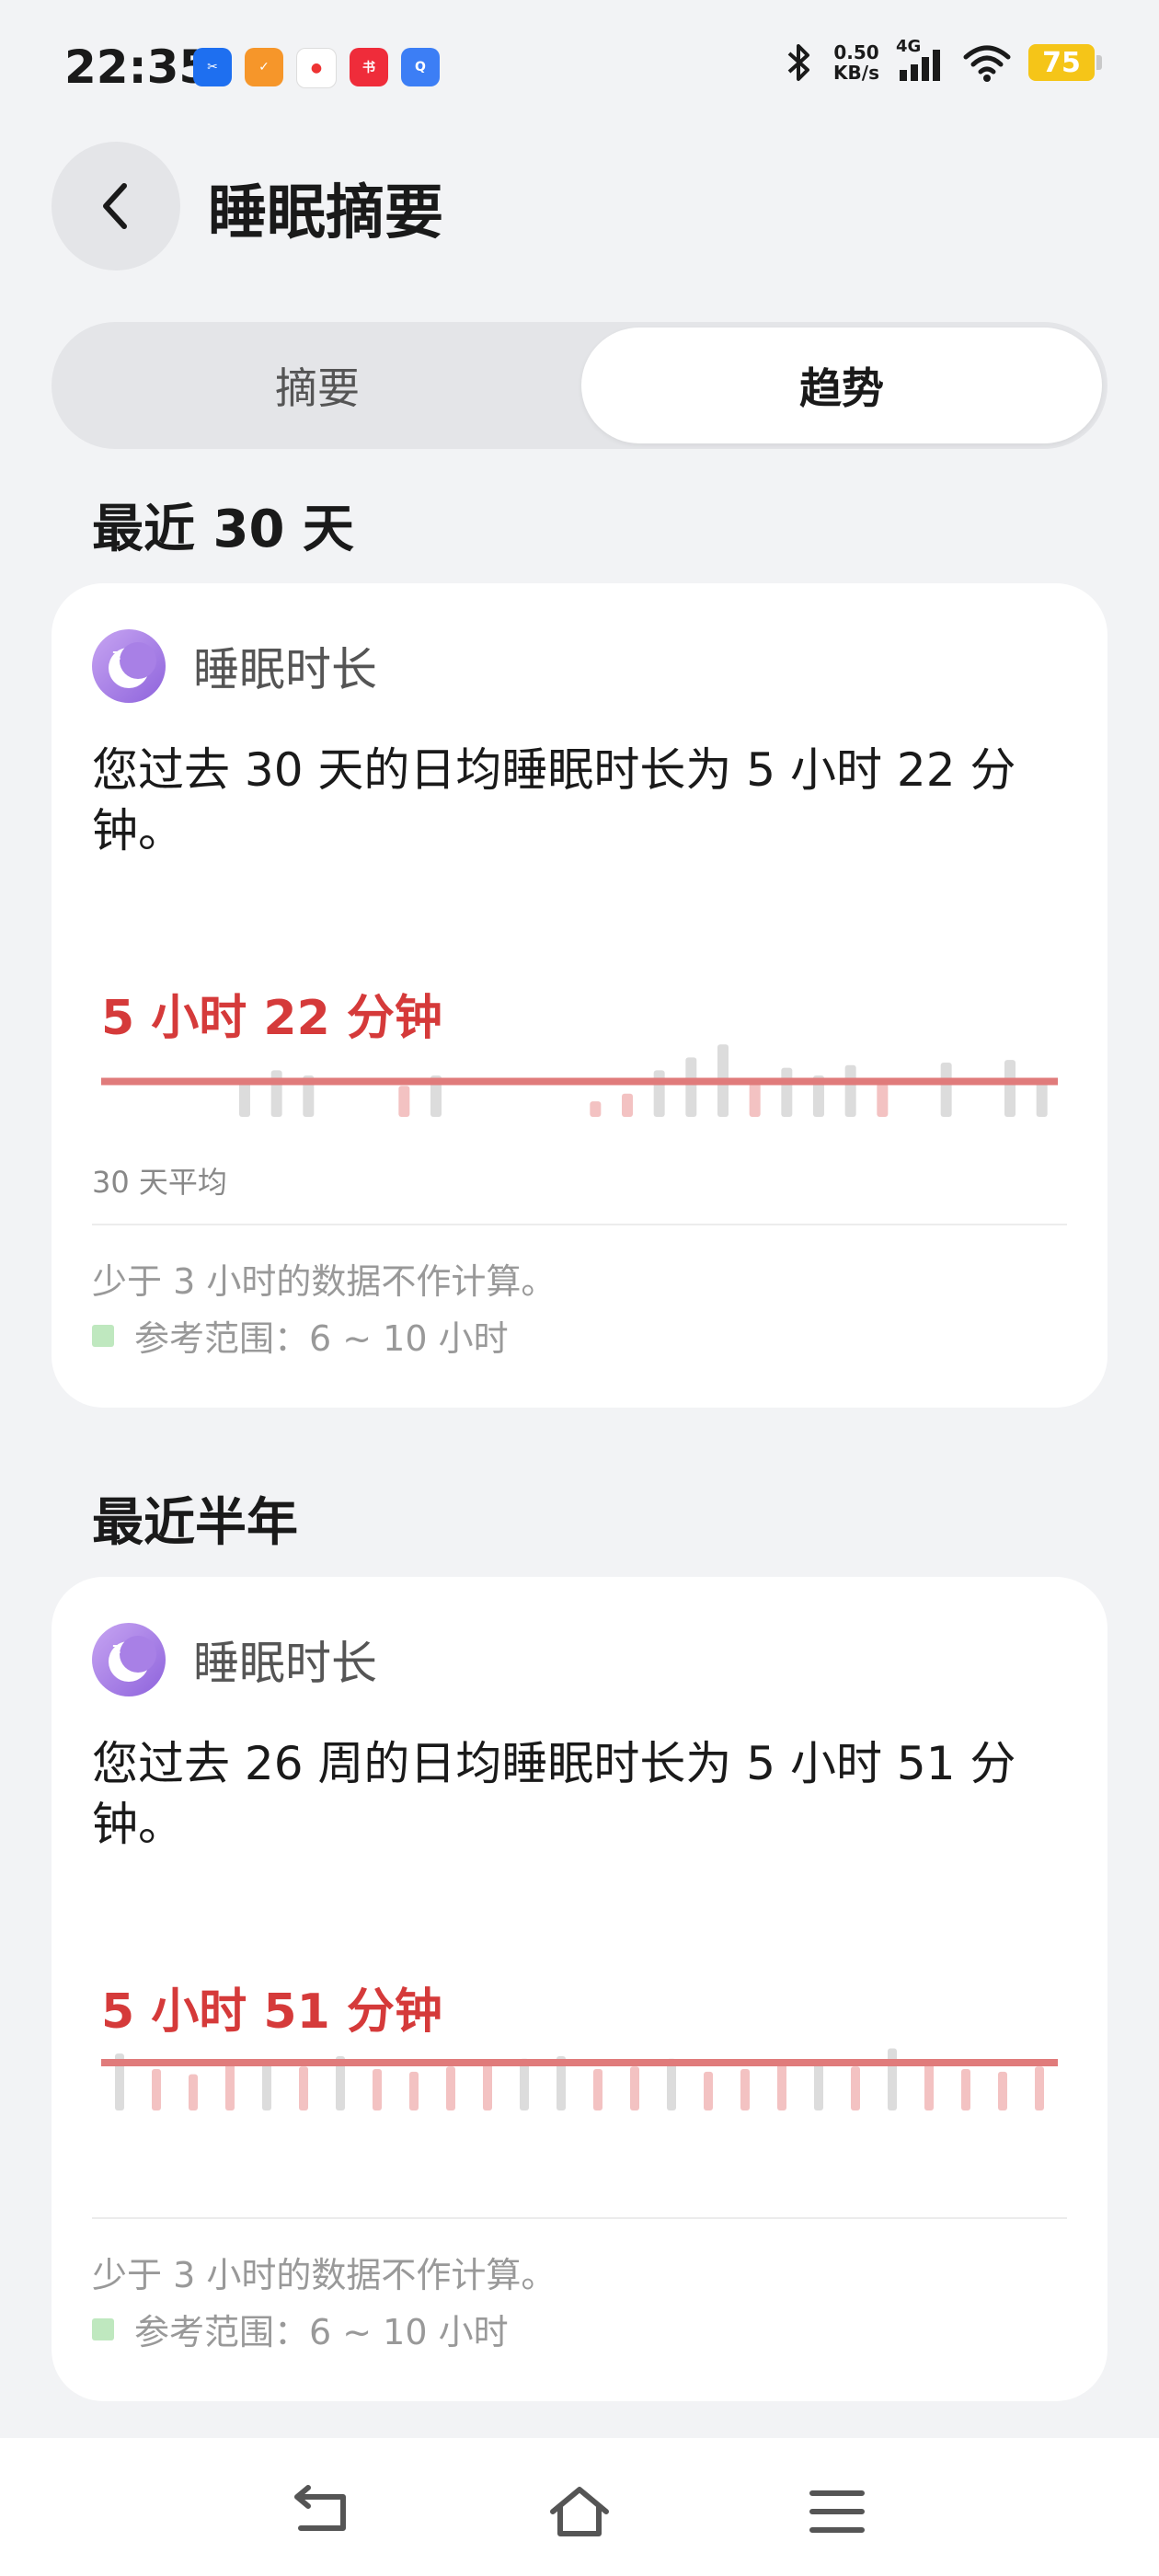 This screenshot has width=1159, height=2576. I want to click on browser-icon: Q, so click(420, 67).